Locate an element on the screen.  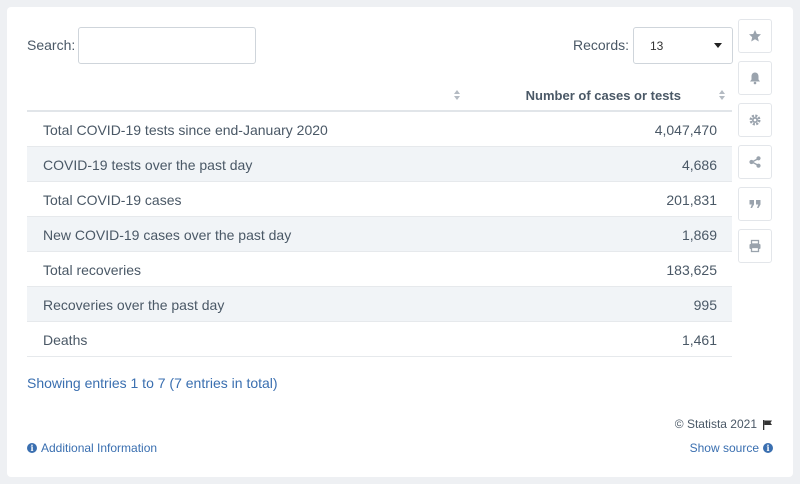
records-select: 13 is located at coordinates (683, 45).